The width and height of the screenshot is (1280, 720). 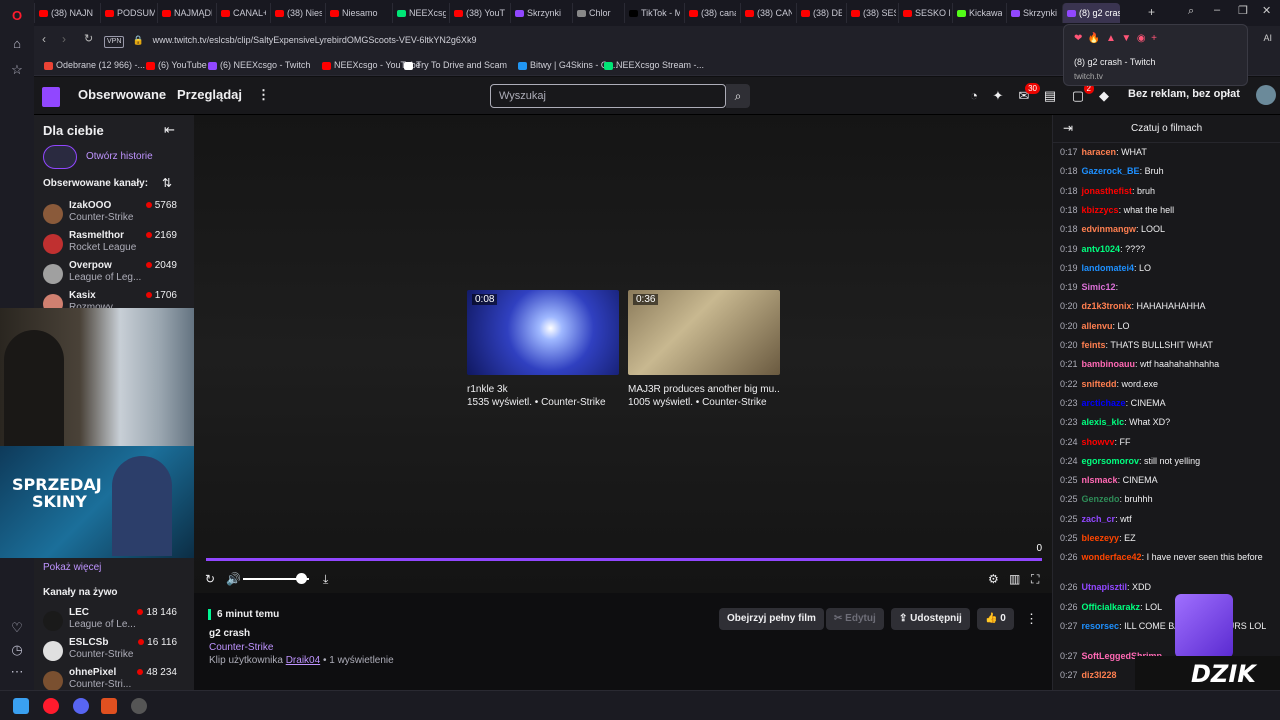 I want to click on minimize-icon: –, so click(x=1217, y=10).